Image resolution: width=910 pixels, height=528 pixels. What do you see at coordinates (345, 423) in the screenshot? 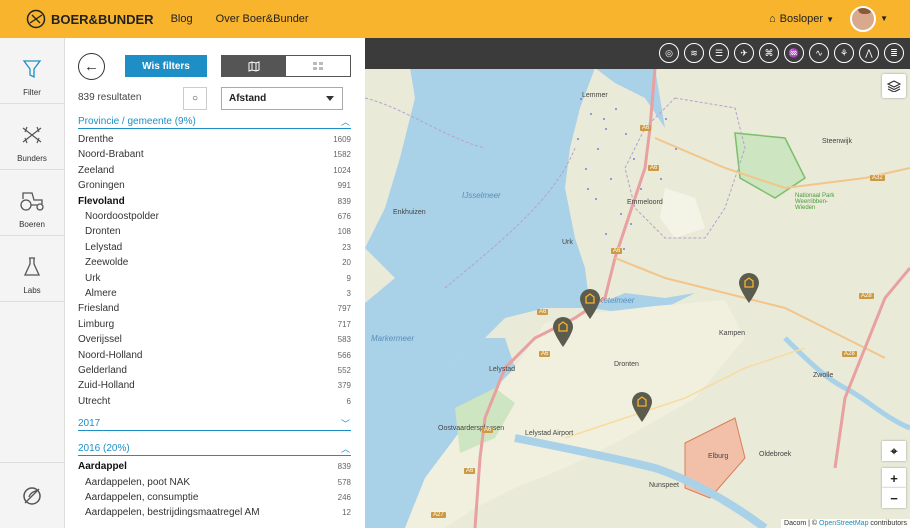
I see `chevron-down-icon: ﹀` at bounding box center [345, 423].